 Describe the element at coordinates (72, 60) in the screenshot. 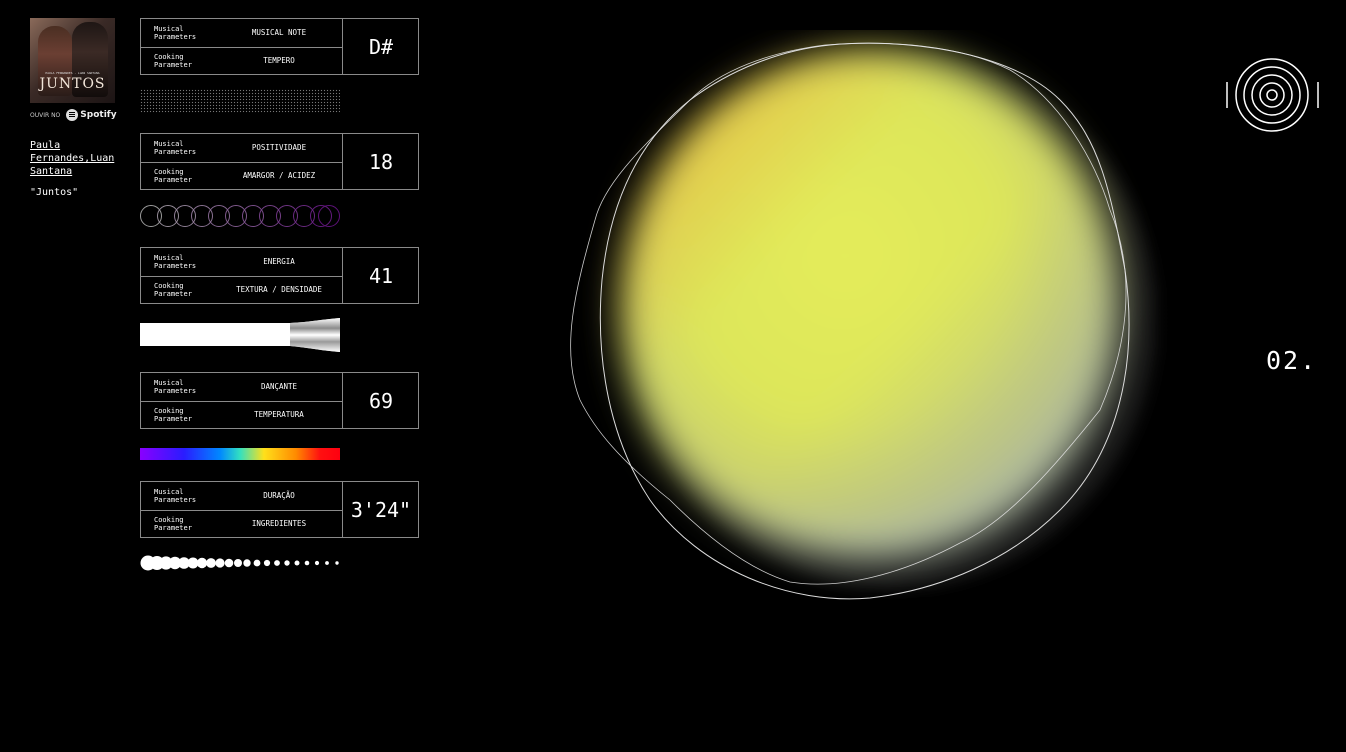

I see `album-cover: PAULA FERNANDES · LUAN SANTANA JUNTOS` at that location.